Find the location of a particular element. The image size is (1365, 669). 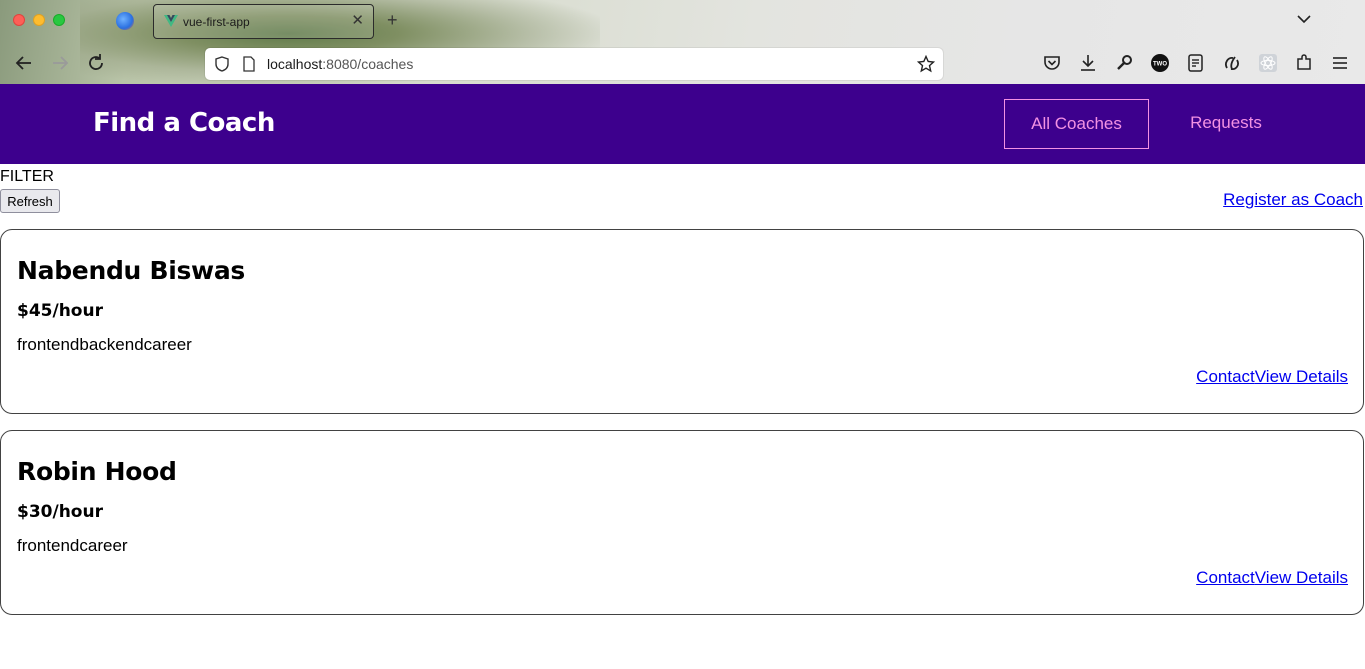

react-extension-icon is located at coordinates (1268, 63).